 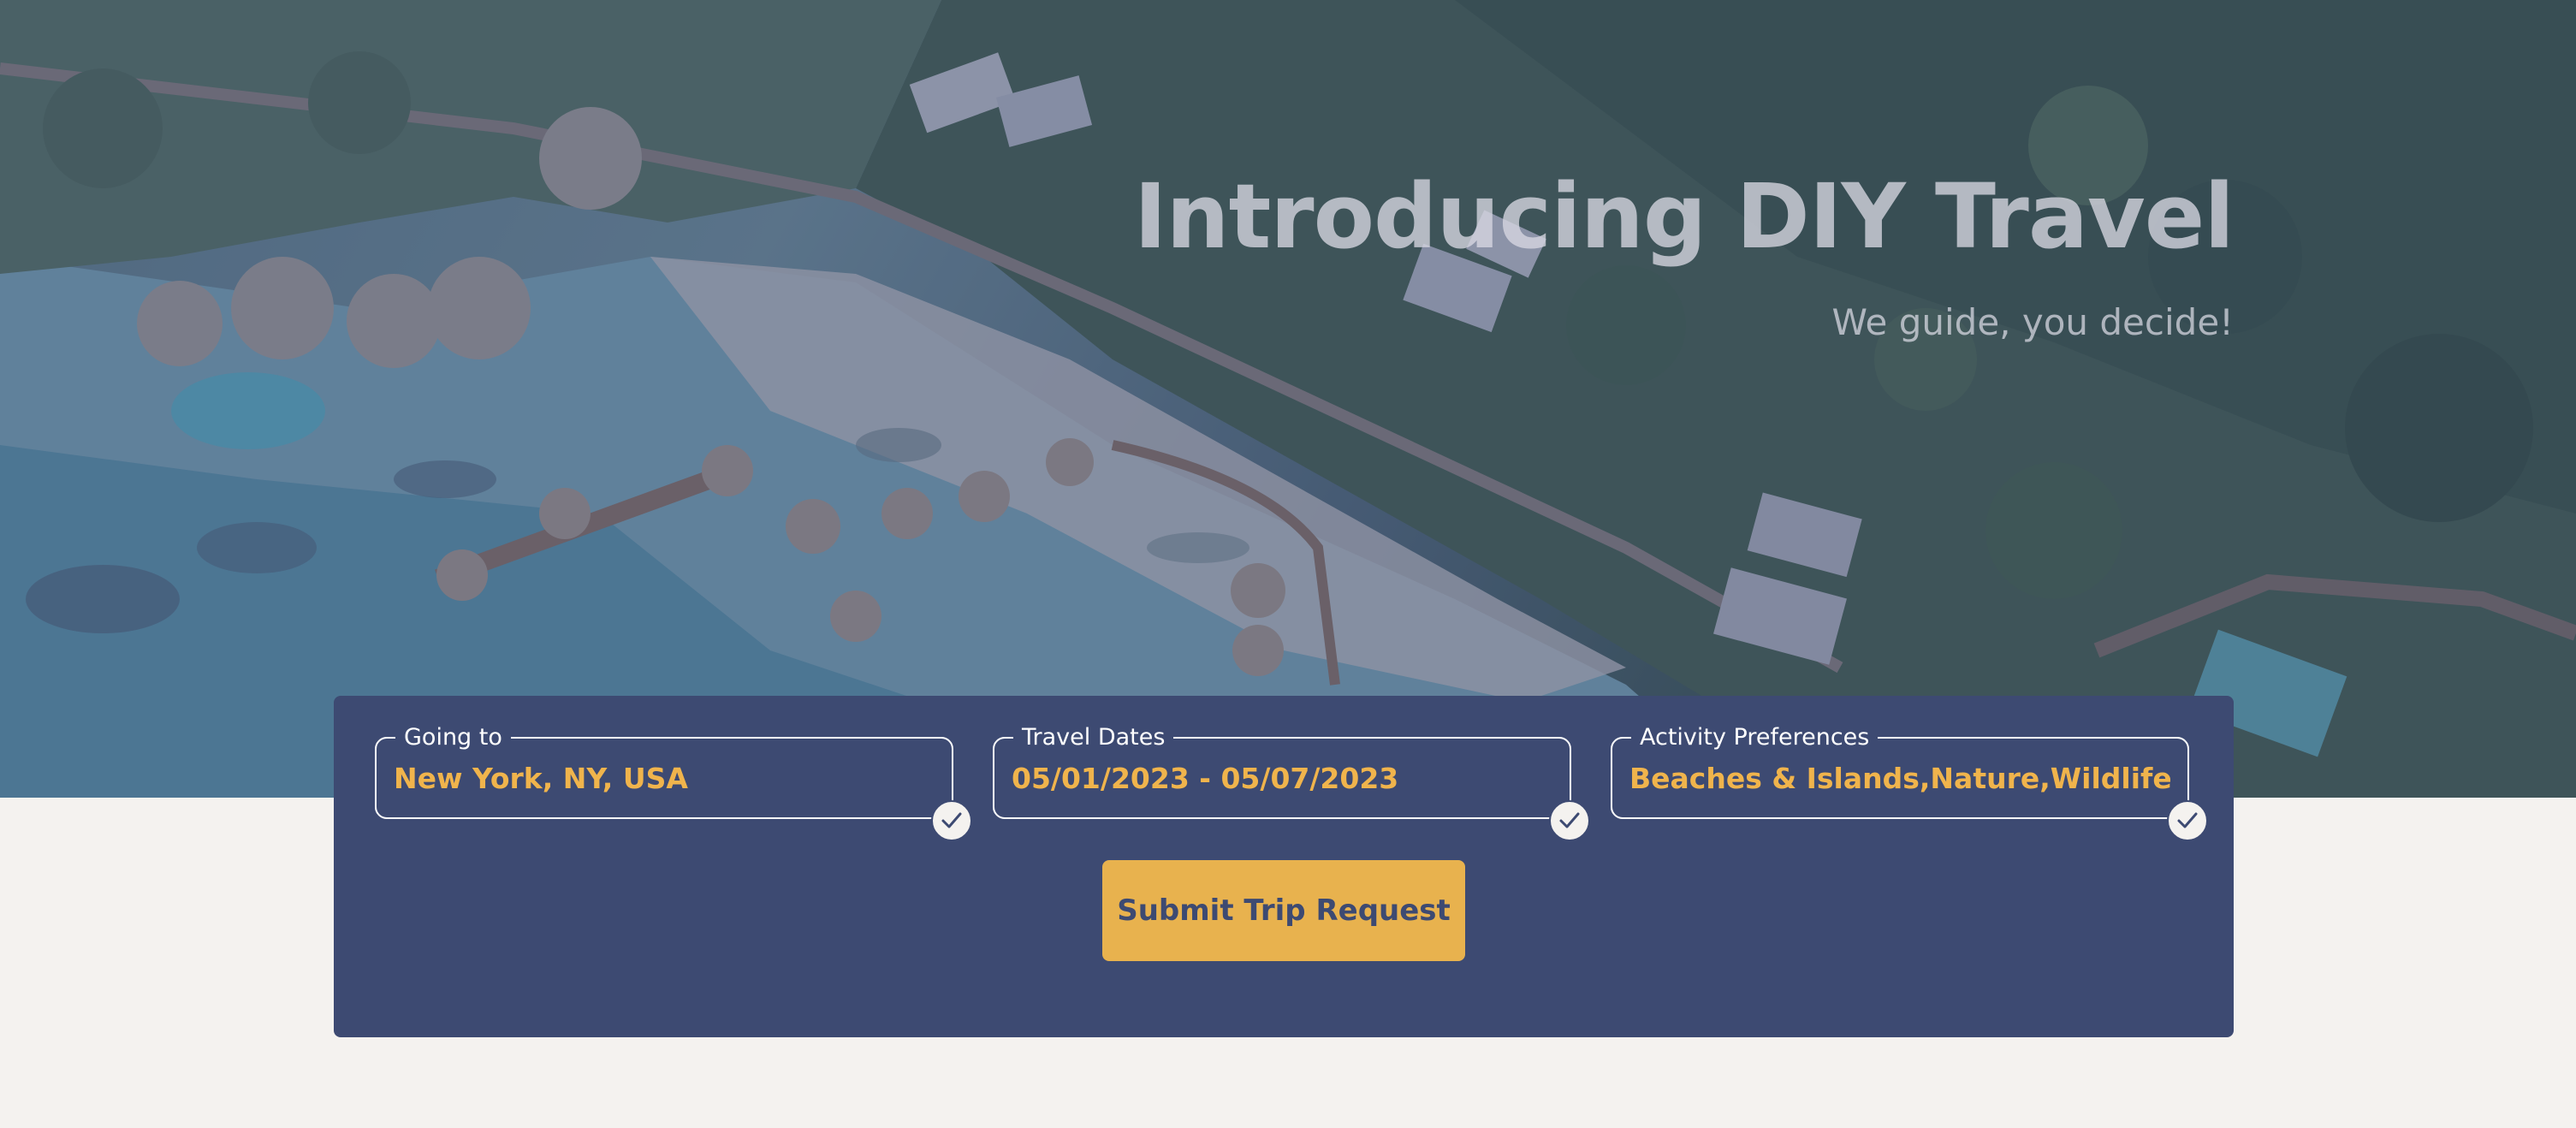 What do you see at coordinates (1282, 779) in the screenshot?
I see `travel-dates-value: 05/01/2023 - 05/07/2023` at bounding box center [1282, 779].